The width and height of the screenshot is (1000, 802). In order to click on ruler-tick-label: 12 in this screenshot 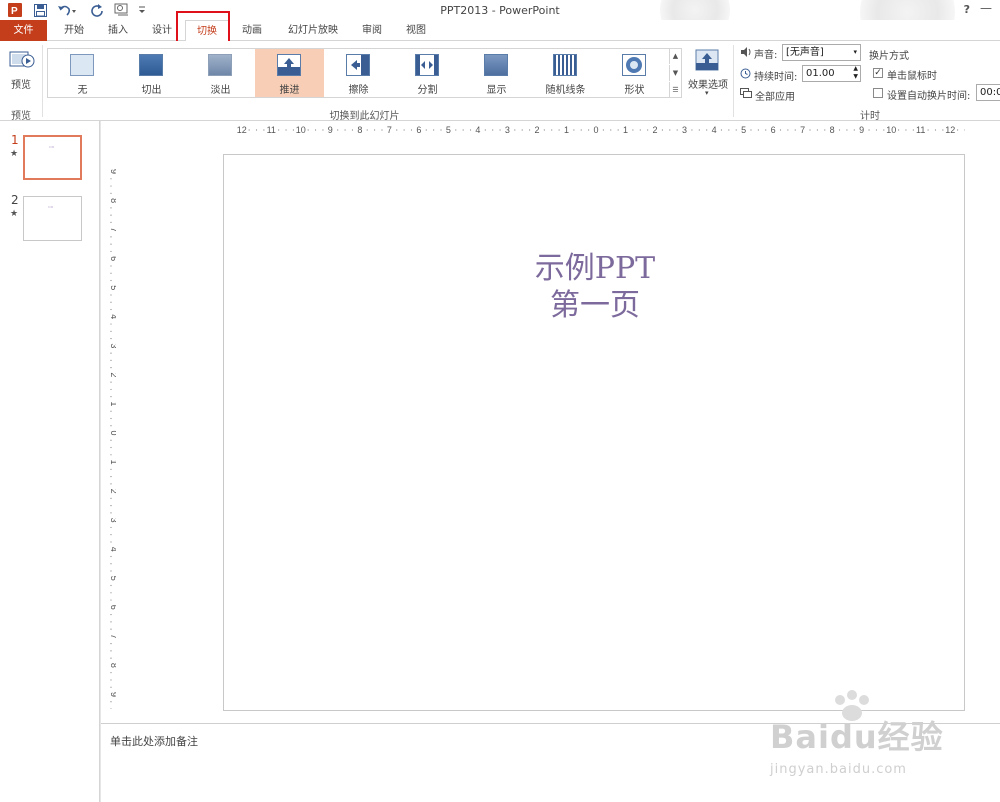, I will do `click(950, 130)`.